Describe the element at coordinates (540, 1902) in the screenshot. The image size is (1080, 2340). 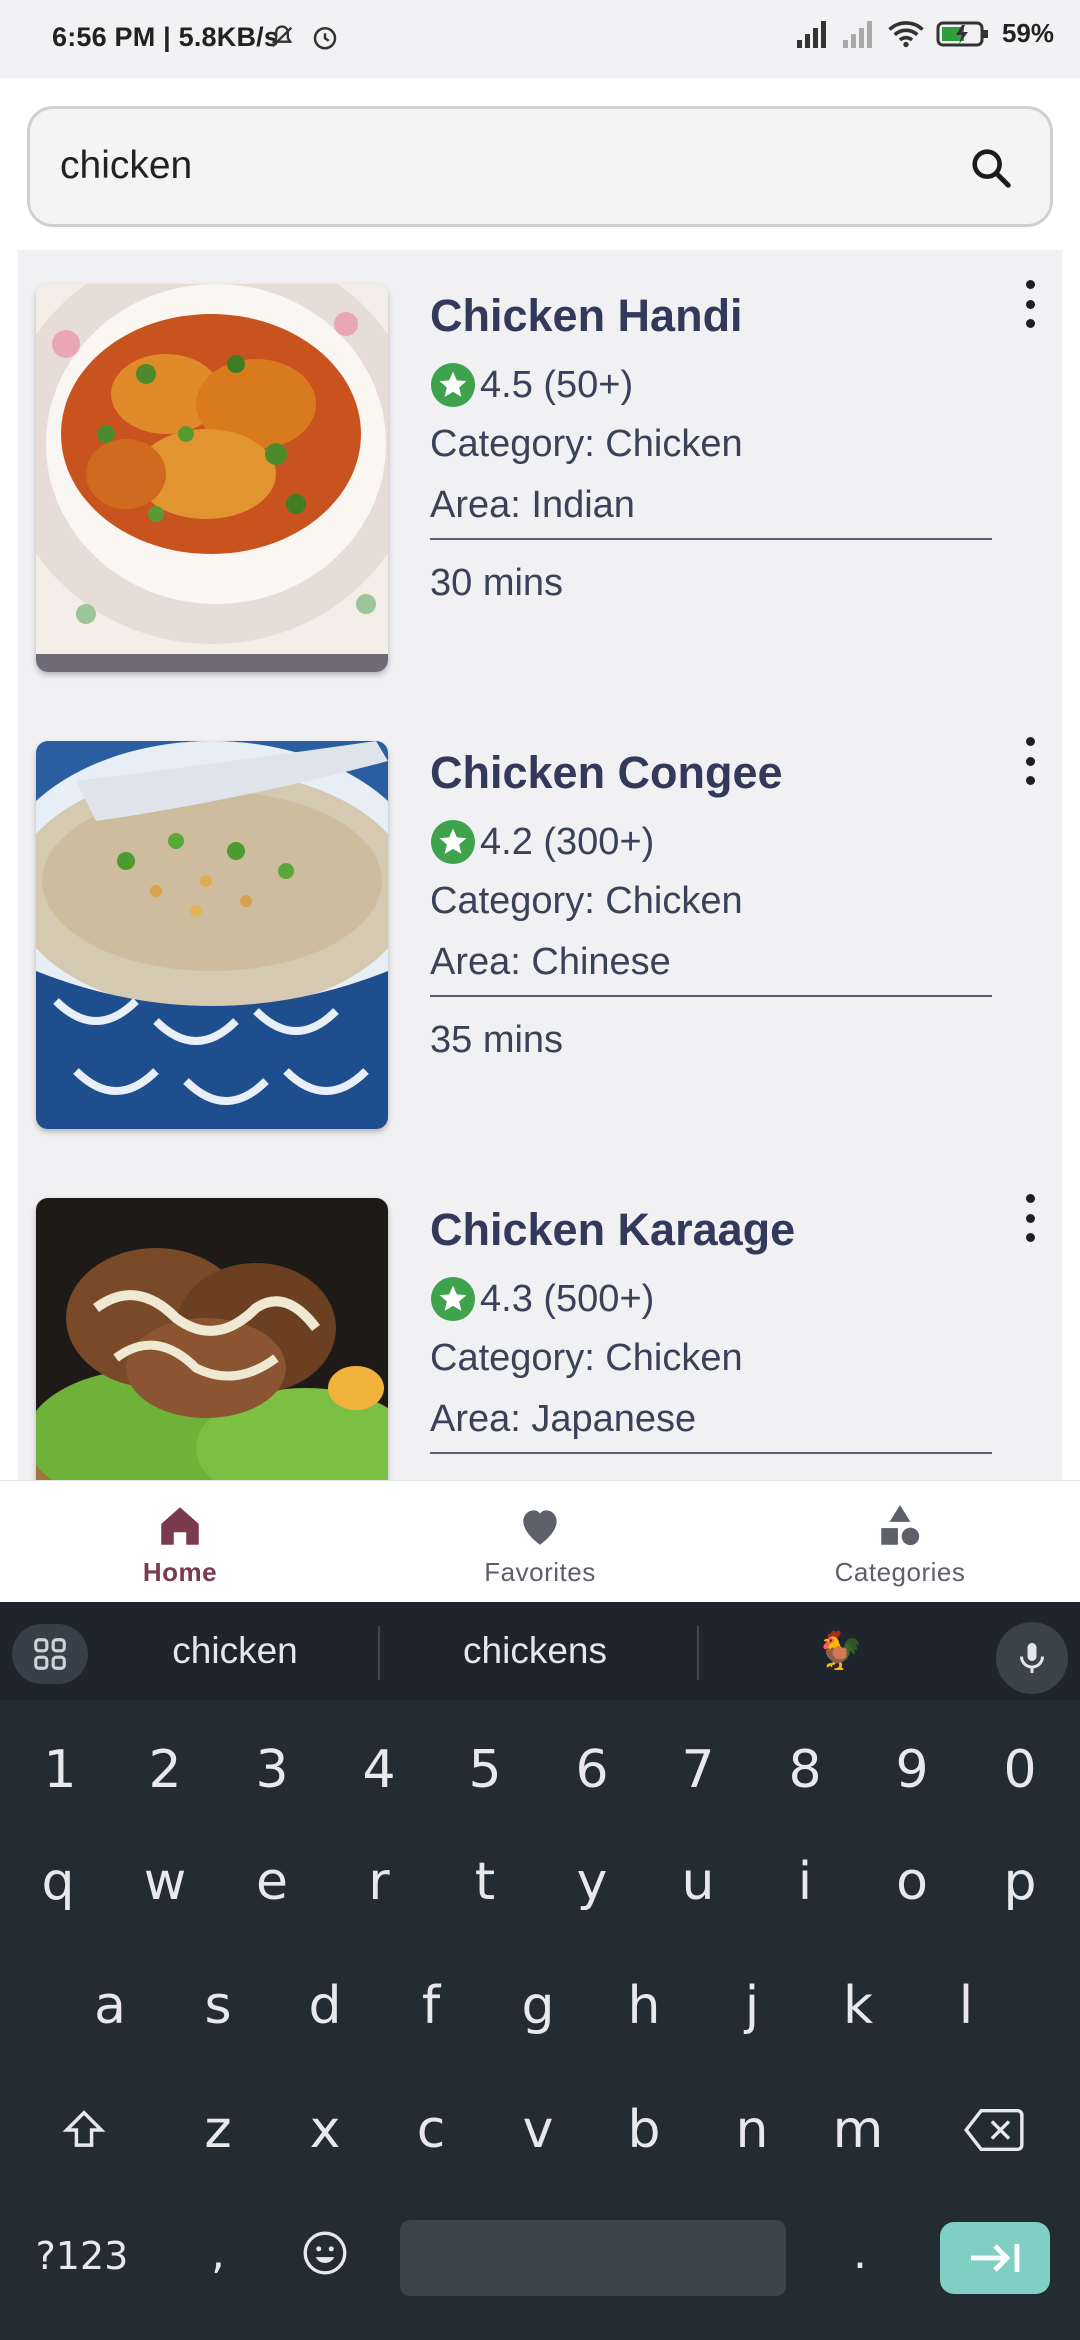
I see `letter-row-1: q w e r t y u i o p` at that location.